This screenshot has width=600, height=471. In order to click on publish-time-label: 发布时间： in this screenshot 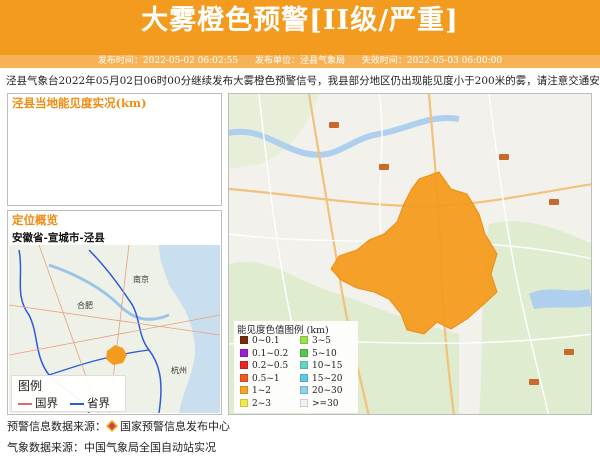, I will do `click(120, 61)`.